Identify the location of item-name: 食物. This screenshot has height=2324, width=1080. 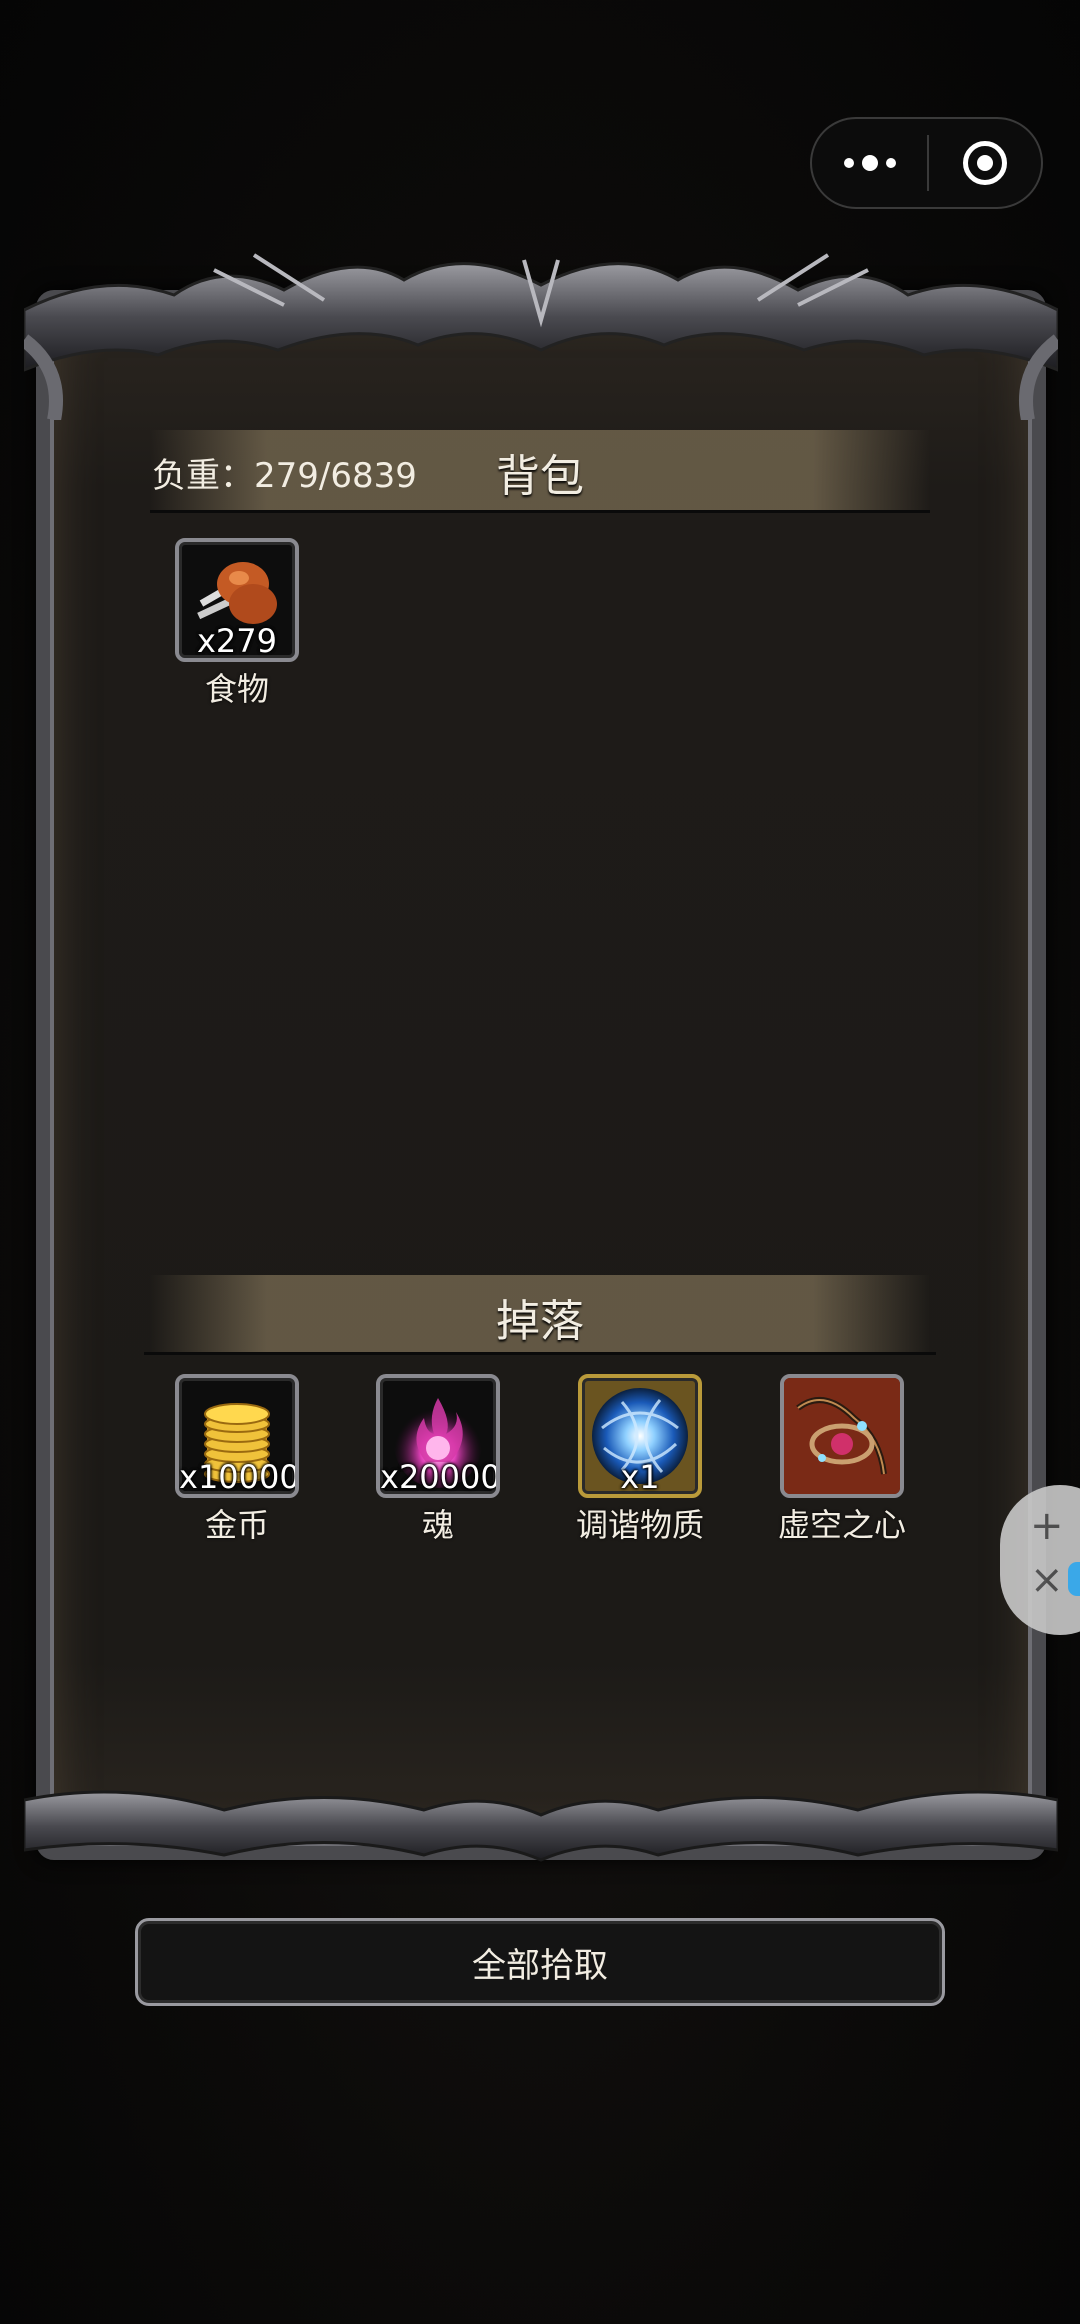
(236, 689).